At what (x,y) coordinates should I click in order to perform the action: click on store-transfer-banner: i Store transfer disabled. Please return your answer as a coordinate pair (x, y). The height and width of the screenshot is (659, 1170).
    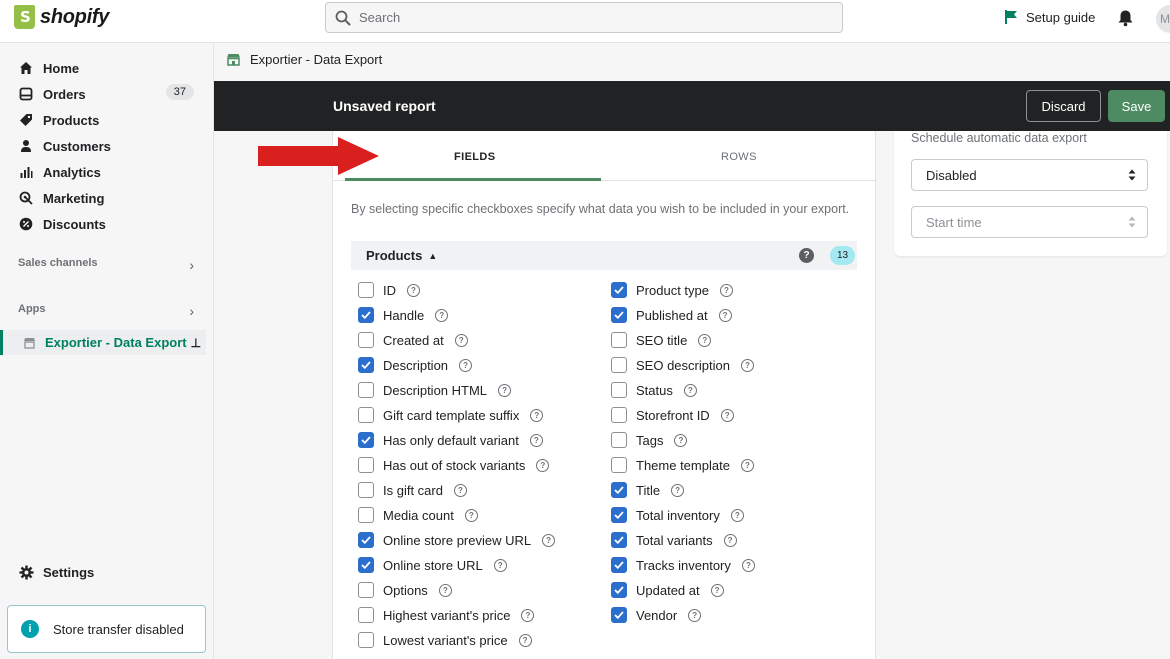
    Looking at the image, I should click on (106, 629).